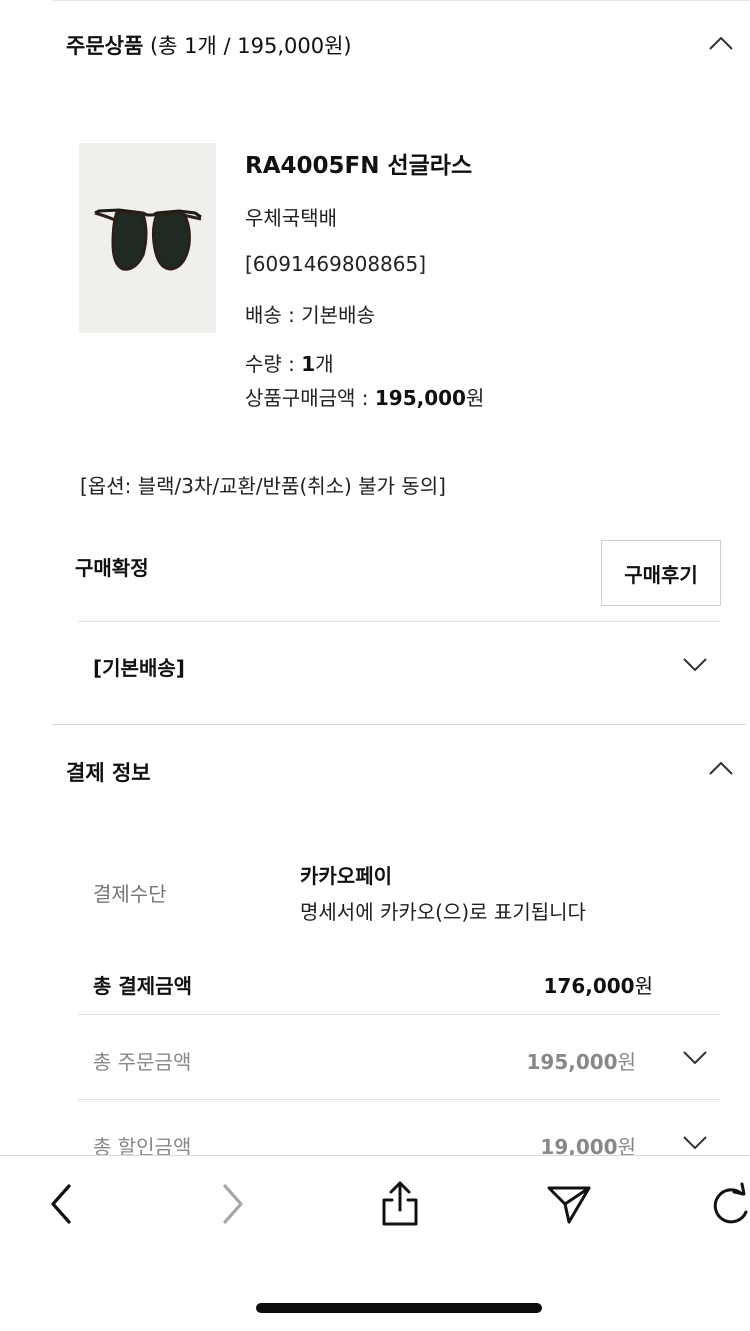  Describe the element at coordinates (308, 364) in the screenshot. I see `quantity-value: 1` at that location.